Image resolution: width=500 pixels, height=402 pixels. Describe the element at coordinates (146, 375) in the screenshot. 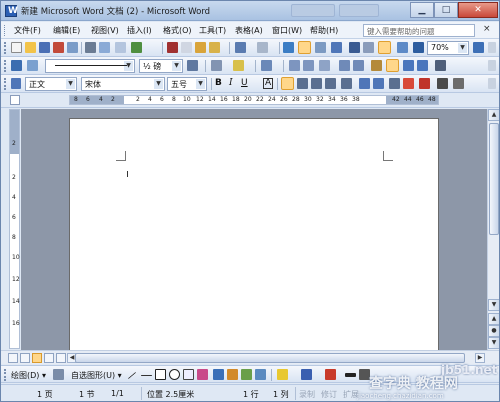

I see `arrow-tool-icon` at that location.